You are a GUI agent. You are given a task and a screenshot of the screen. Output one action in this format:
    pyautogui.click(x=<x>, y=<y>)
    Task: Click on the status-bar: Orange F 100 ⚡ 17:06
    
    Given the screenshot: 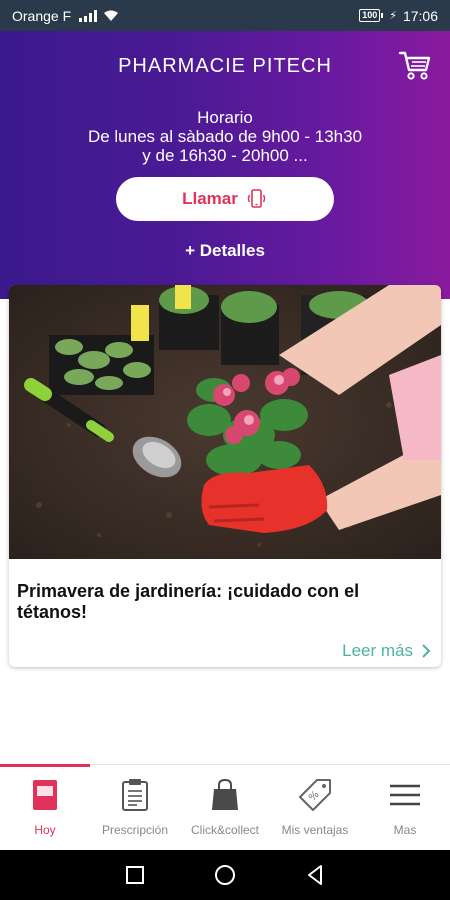 What is the action you would take?
    pyautogui.click(x=225, y=15)
    